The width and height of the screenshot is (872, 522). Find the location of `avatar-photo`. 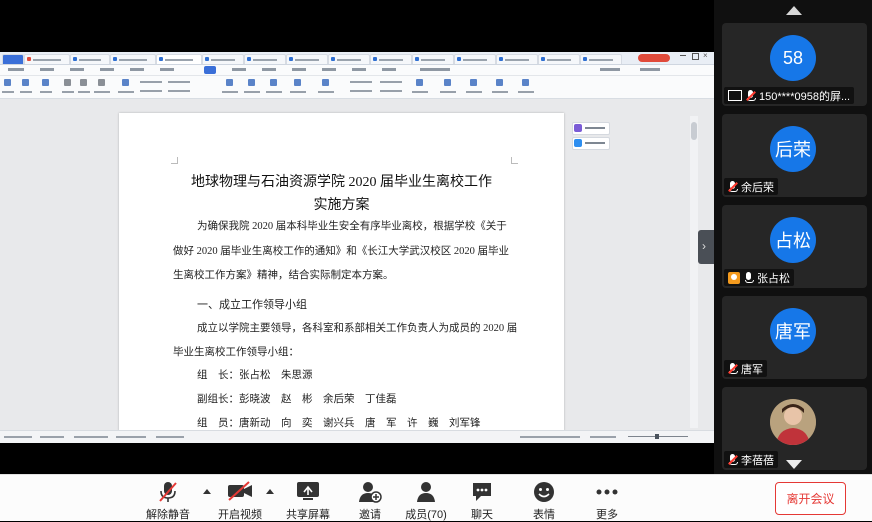

avatar-photo is located at coordinates (793, 422).